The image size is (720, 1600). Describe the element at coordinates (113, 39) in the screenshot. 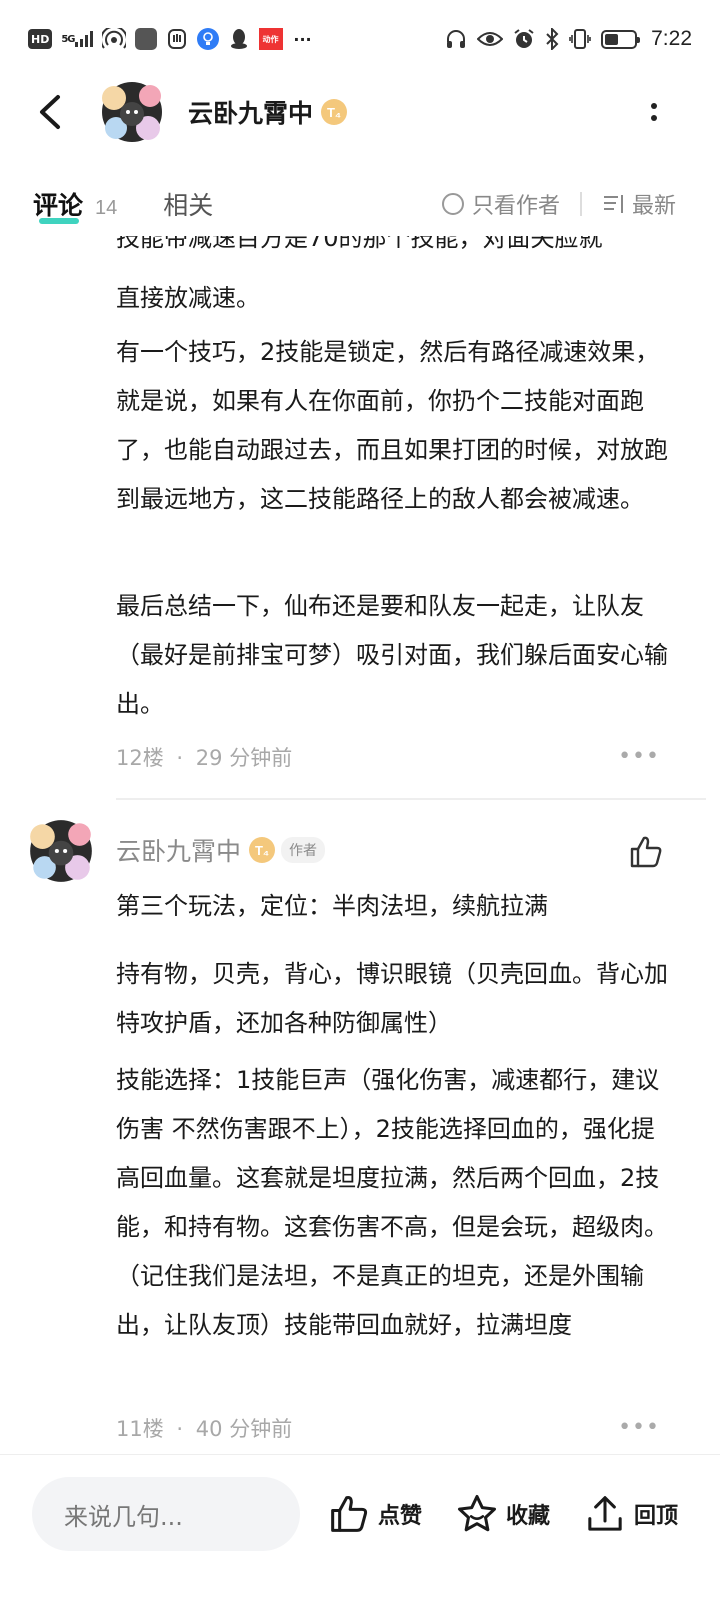

I see `hotspot-icon` at that location.